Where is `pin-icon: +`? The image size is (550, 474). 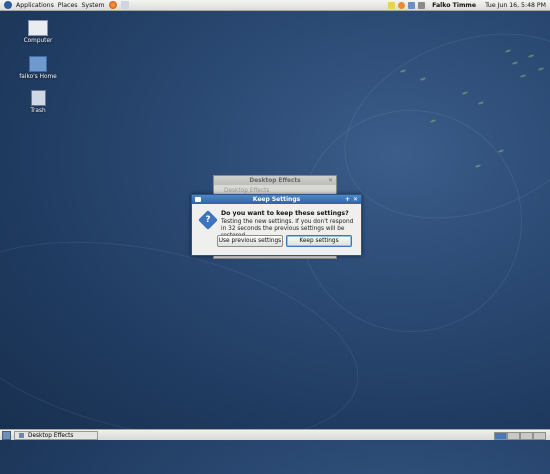 pin-icon: + is located at coordinates (347, 199).